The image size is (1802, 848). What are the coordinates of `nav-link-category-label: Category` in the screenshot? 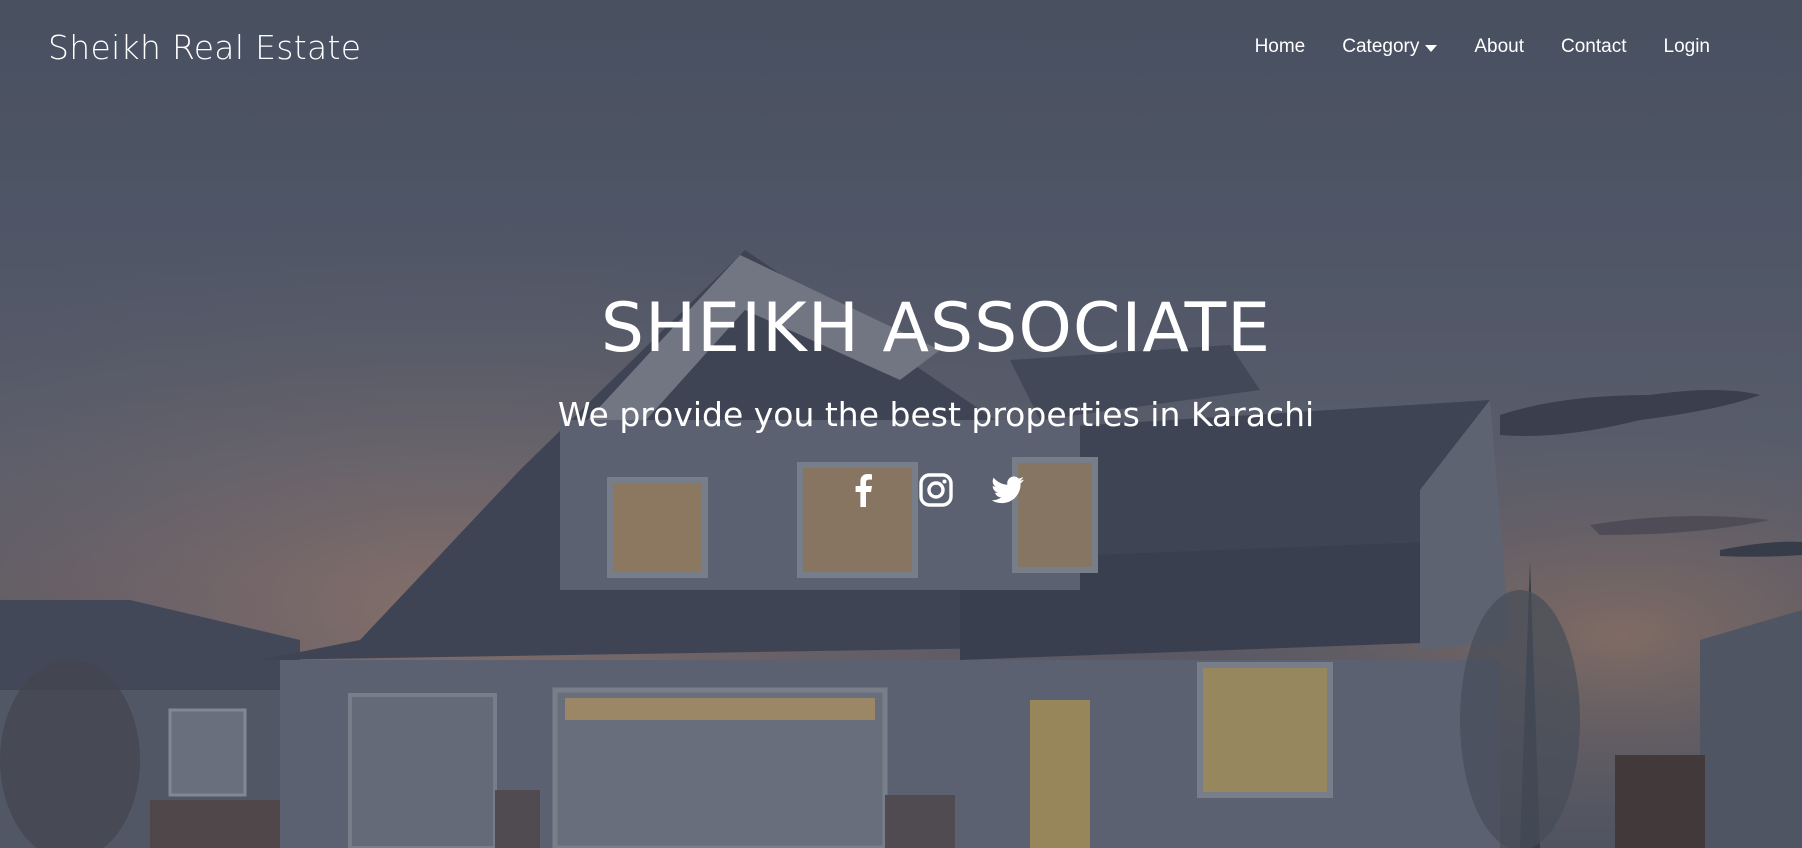 It's located at (1381, 46).